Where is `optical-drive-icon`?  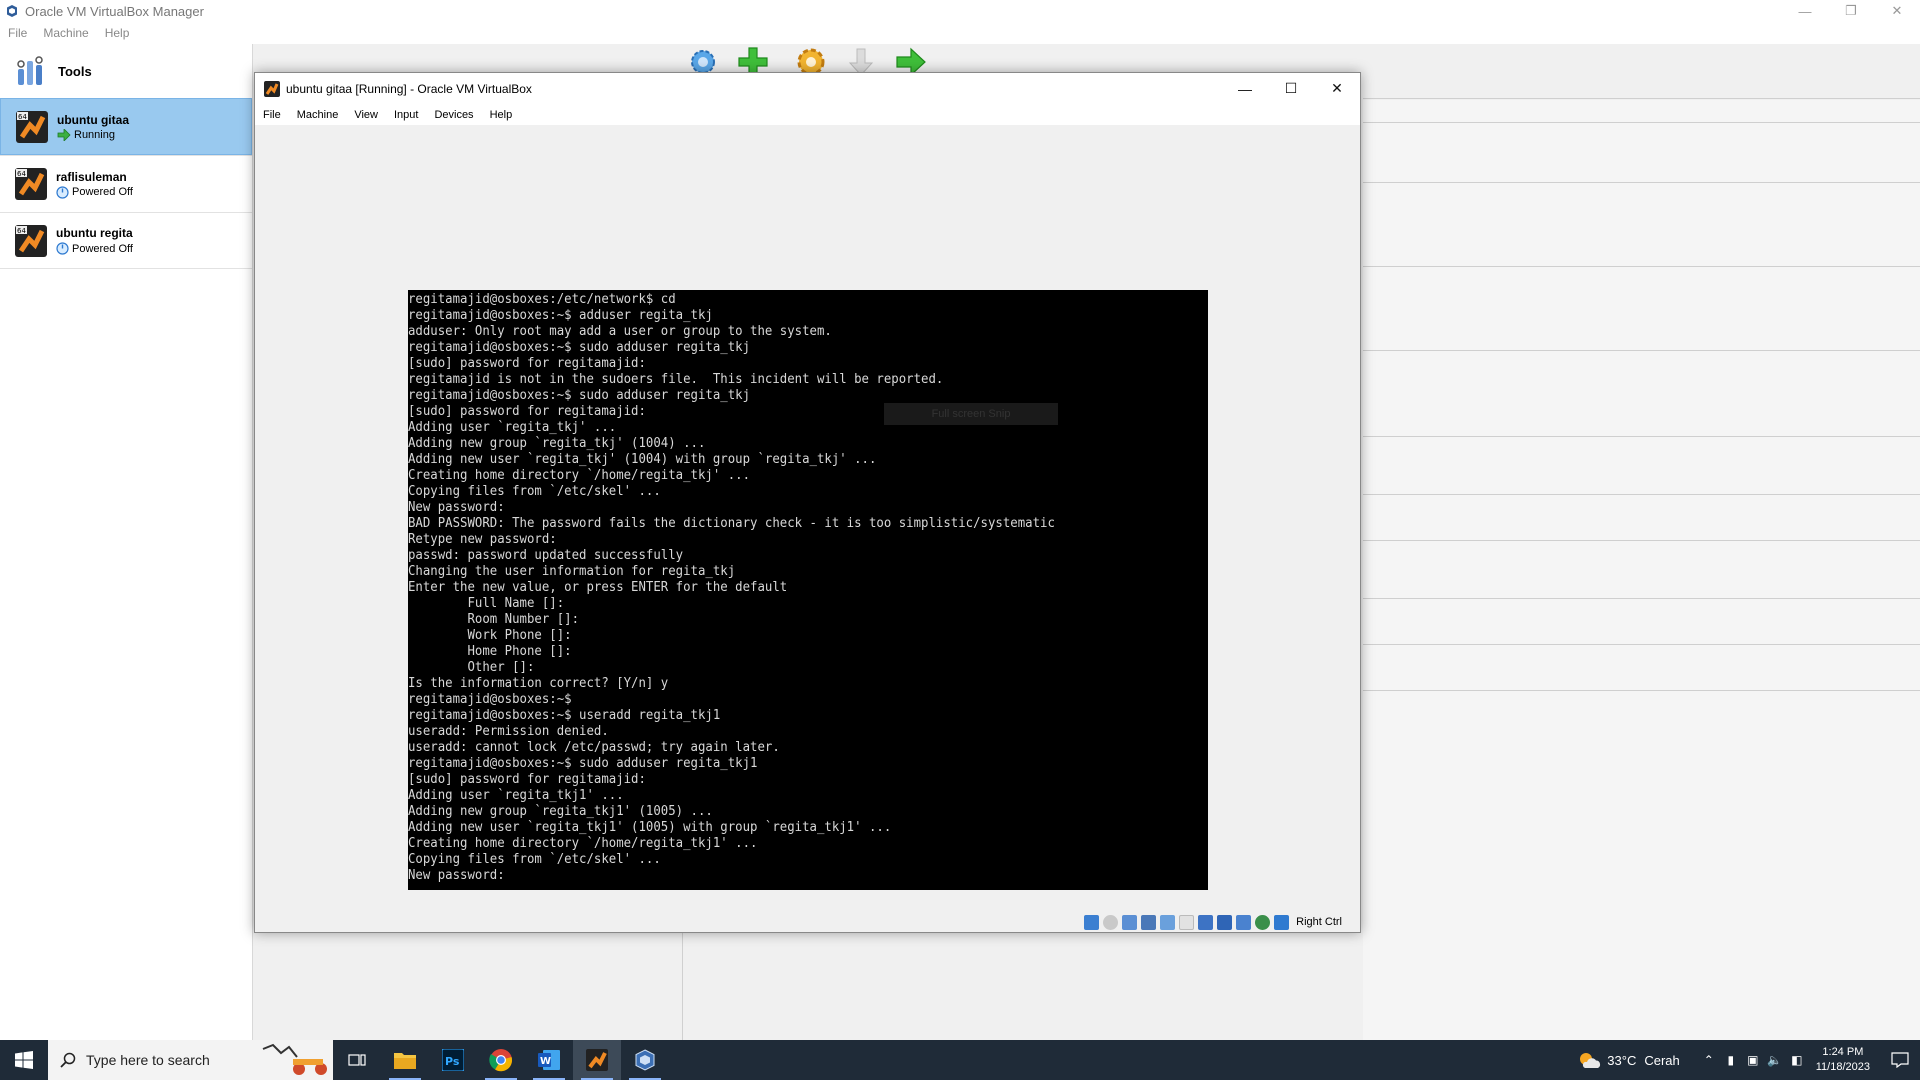
optical-drive-icon is located at coordinates (1111, 922).